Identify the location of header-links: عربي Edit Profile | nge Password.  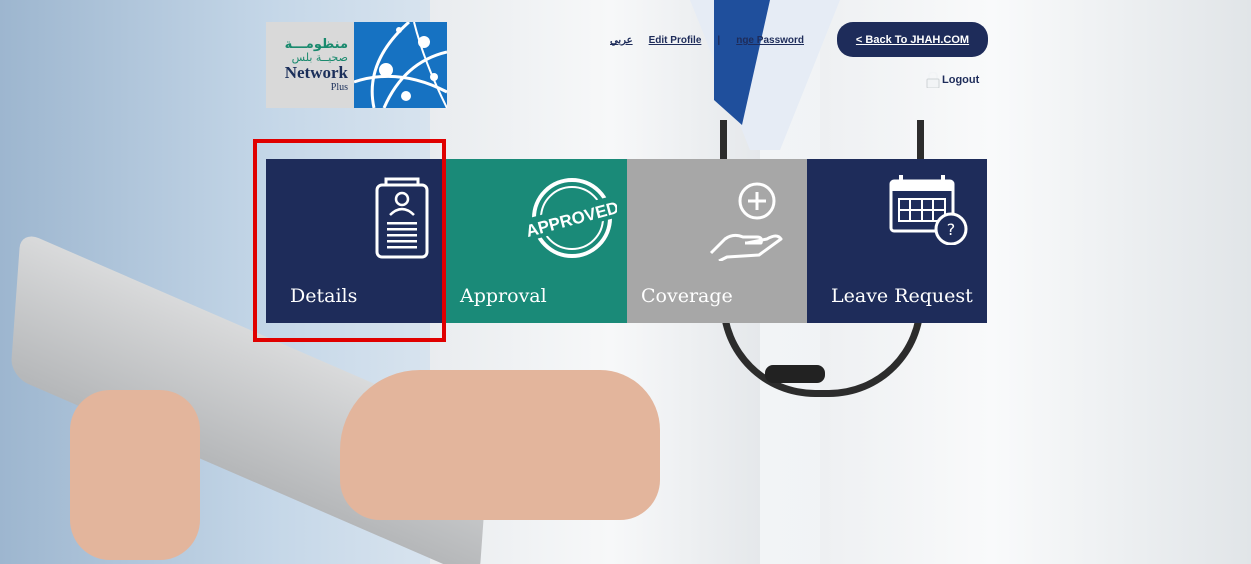
(707, 40).